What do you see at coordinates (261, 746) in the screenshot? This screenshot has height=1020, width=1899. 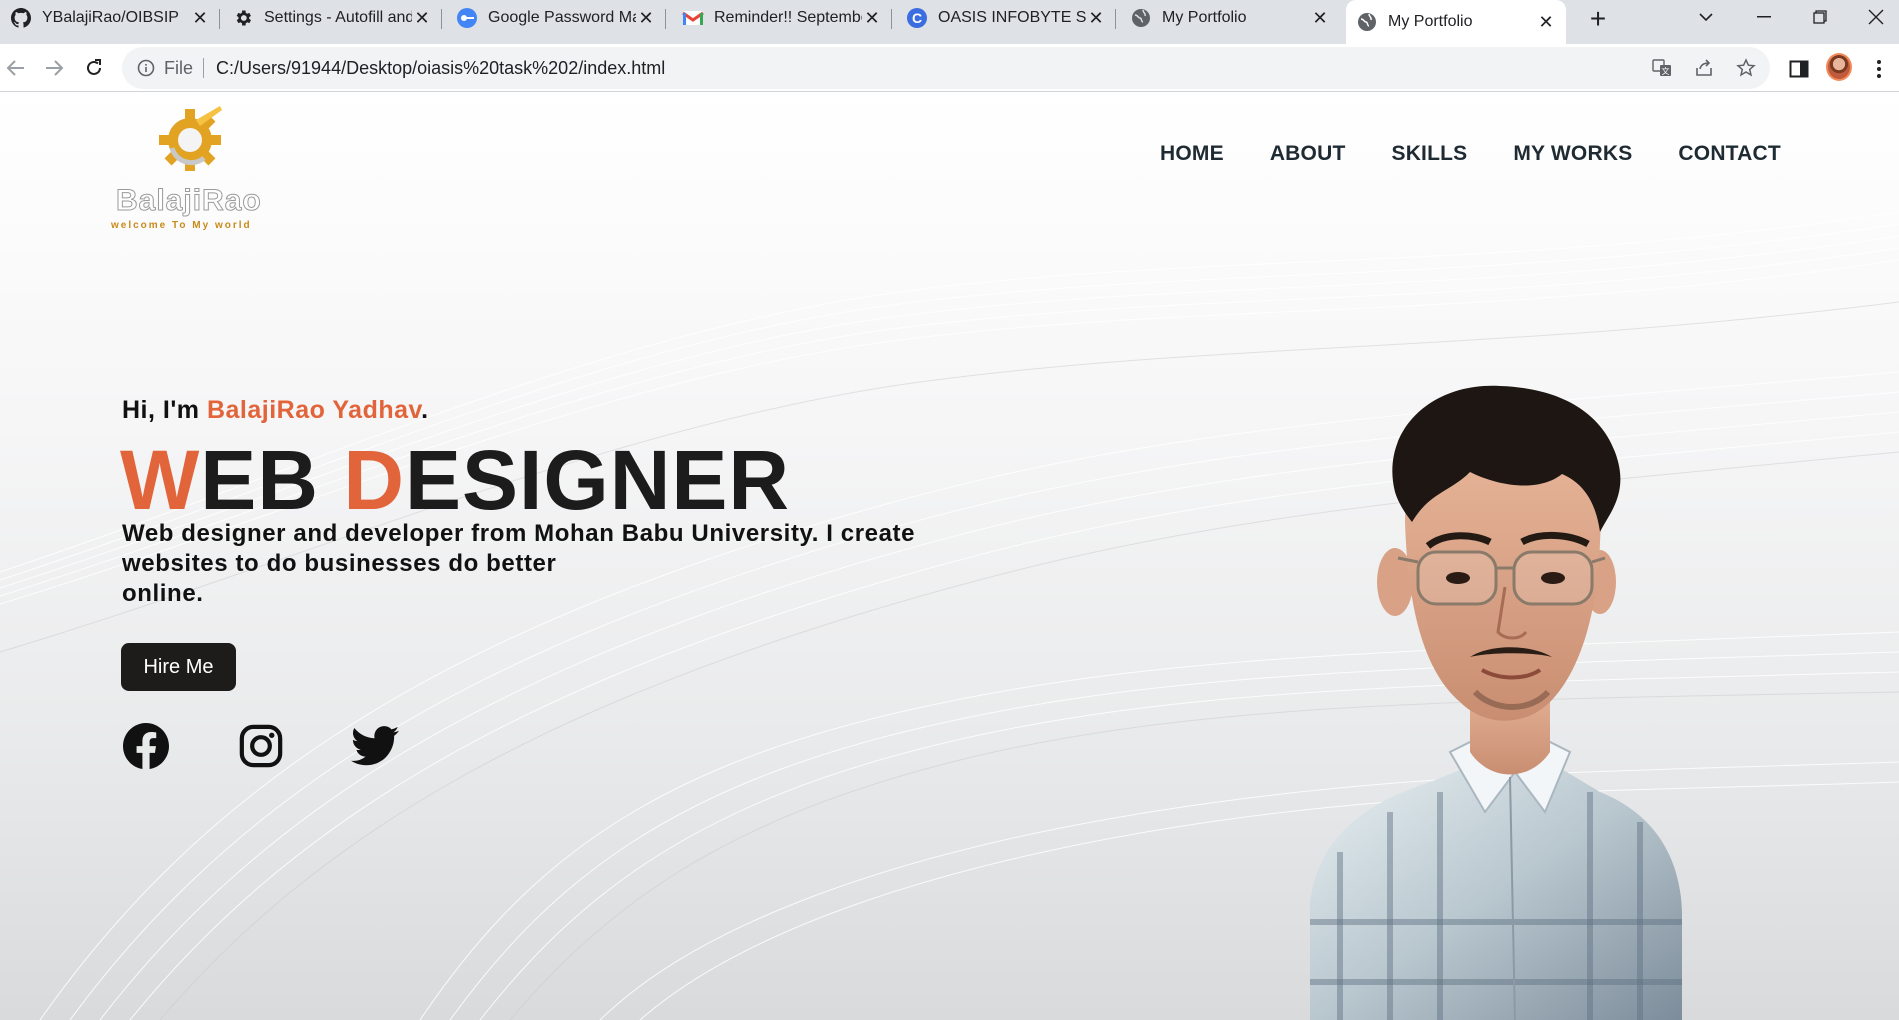 I see `instagram-icon` at bounding box center [261, 746].